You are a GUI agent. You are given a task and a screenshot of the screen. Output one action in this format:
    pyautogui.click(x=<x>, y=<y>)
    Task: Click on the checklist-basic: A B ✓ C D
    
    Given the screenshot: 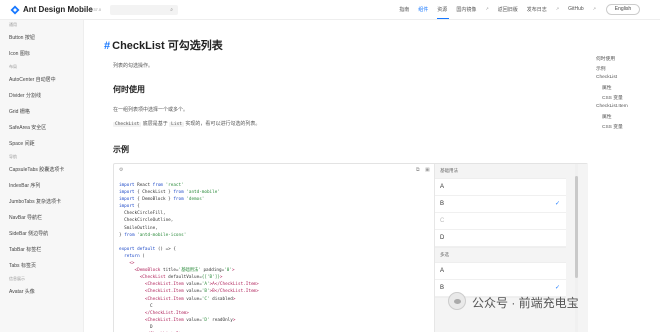 What is the action you would take?
    pyautogui.click(x=500, y=213)
    